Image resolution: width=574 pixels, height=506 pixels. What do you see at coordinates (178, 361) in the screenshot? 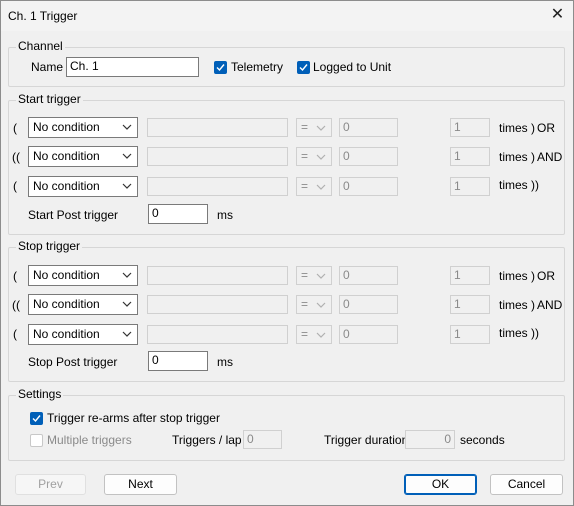
I see `stop-post-trigger-input: 0` at bounding box center [178, 361].